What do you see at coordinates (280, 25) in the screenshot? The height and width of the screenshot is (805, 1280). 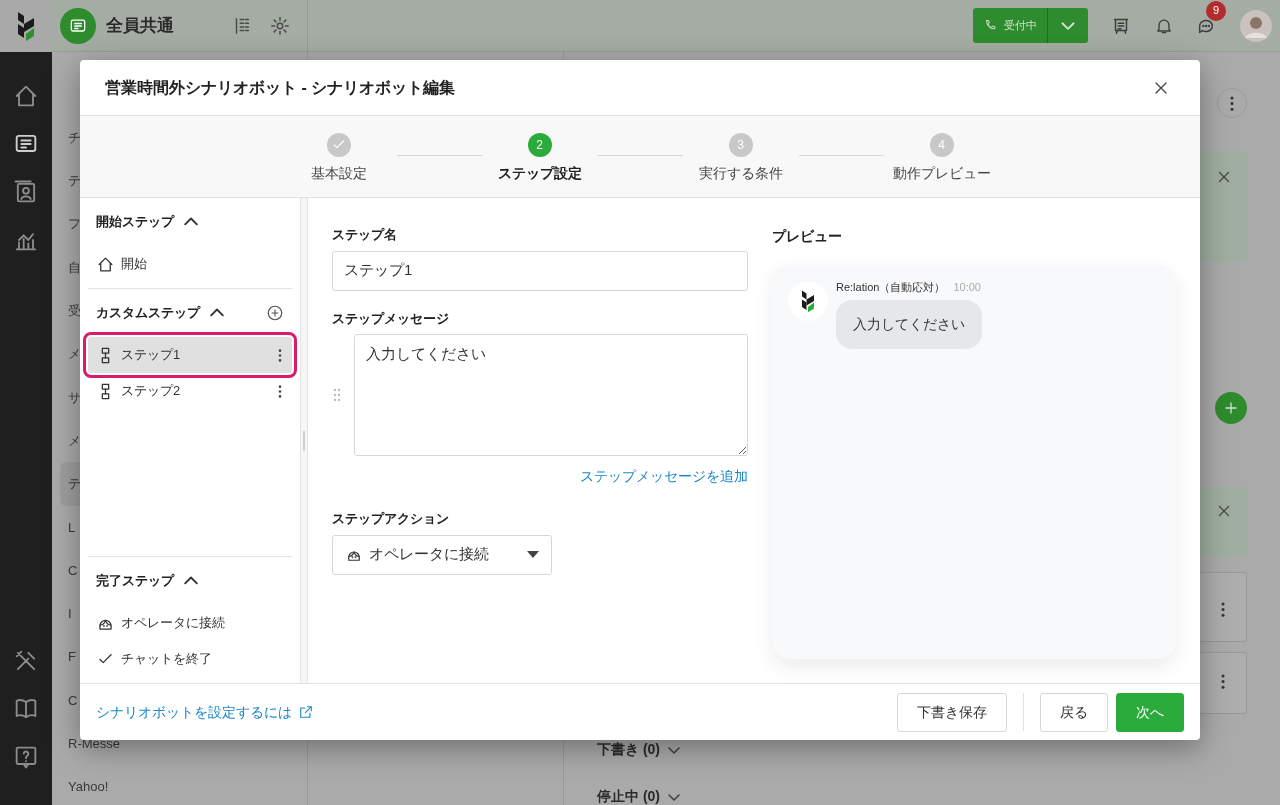 I see `settings-icon` at bounding box center [280, 25].